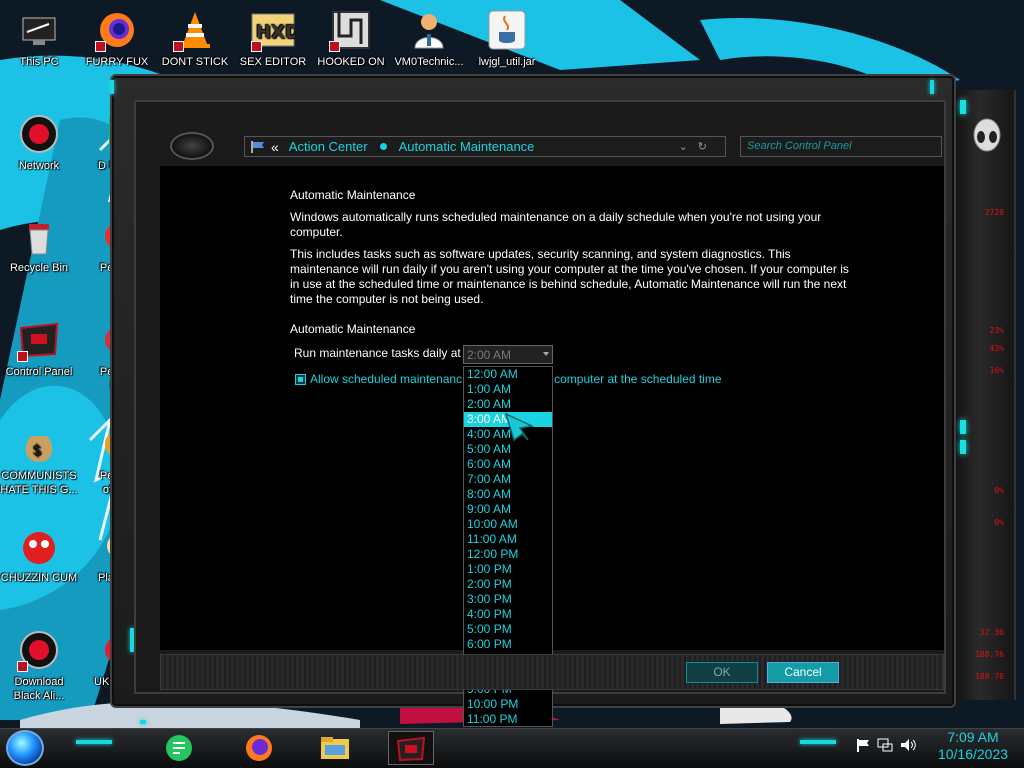  I want to click on time-option: 12:00 PM, so click(508, 554).